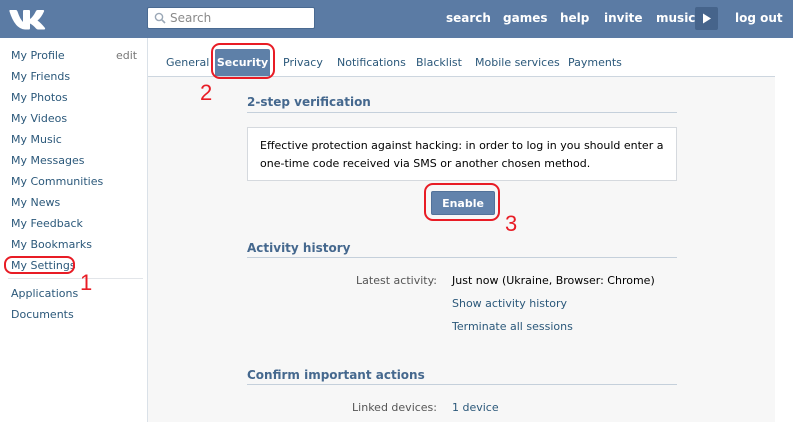 This screenshot has width=793, height=422. Describe the element at coordinates (574, 18) in the screenshot. I see `nav-help: help` at that location.